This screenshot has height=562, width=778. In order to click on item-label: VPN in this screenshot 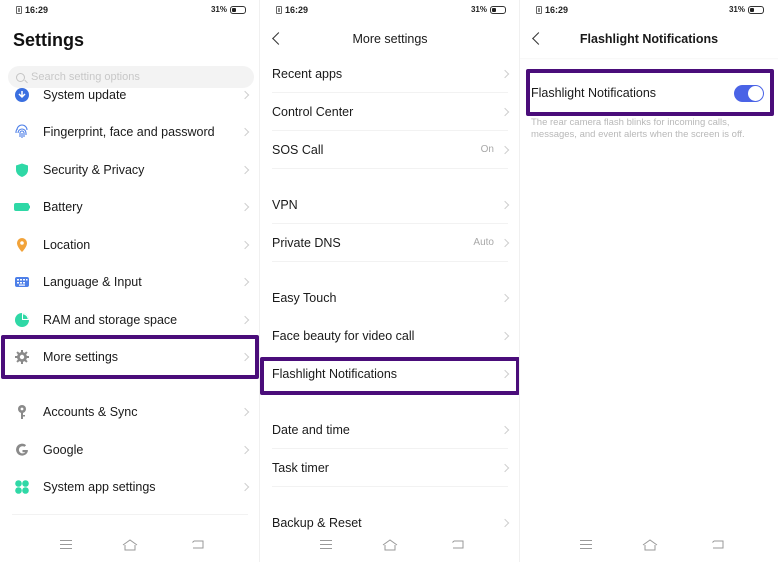, I will do `click(285, 204)`.